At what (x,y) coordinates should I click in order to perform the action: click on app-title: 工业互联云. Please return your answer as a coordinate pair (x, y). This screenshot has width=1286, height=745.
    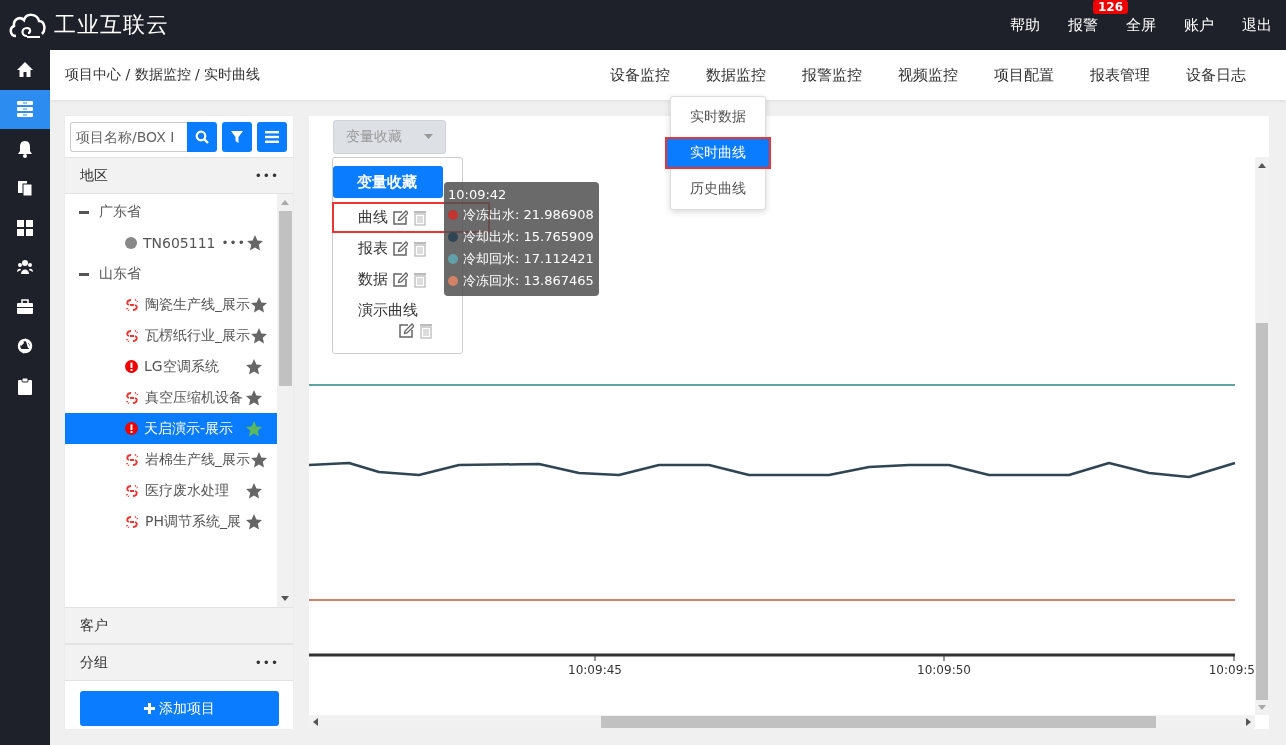
    Looking at the image, I should click on (111, 25).